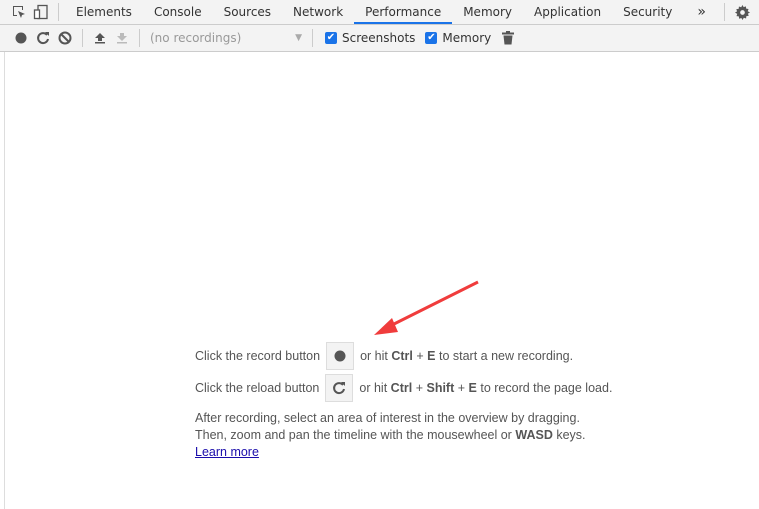 Image resolution: width=759 pixels, height=509 pixels. I want to click on learn-more-link: Learn more, so click(227, 452).